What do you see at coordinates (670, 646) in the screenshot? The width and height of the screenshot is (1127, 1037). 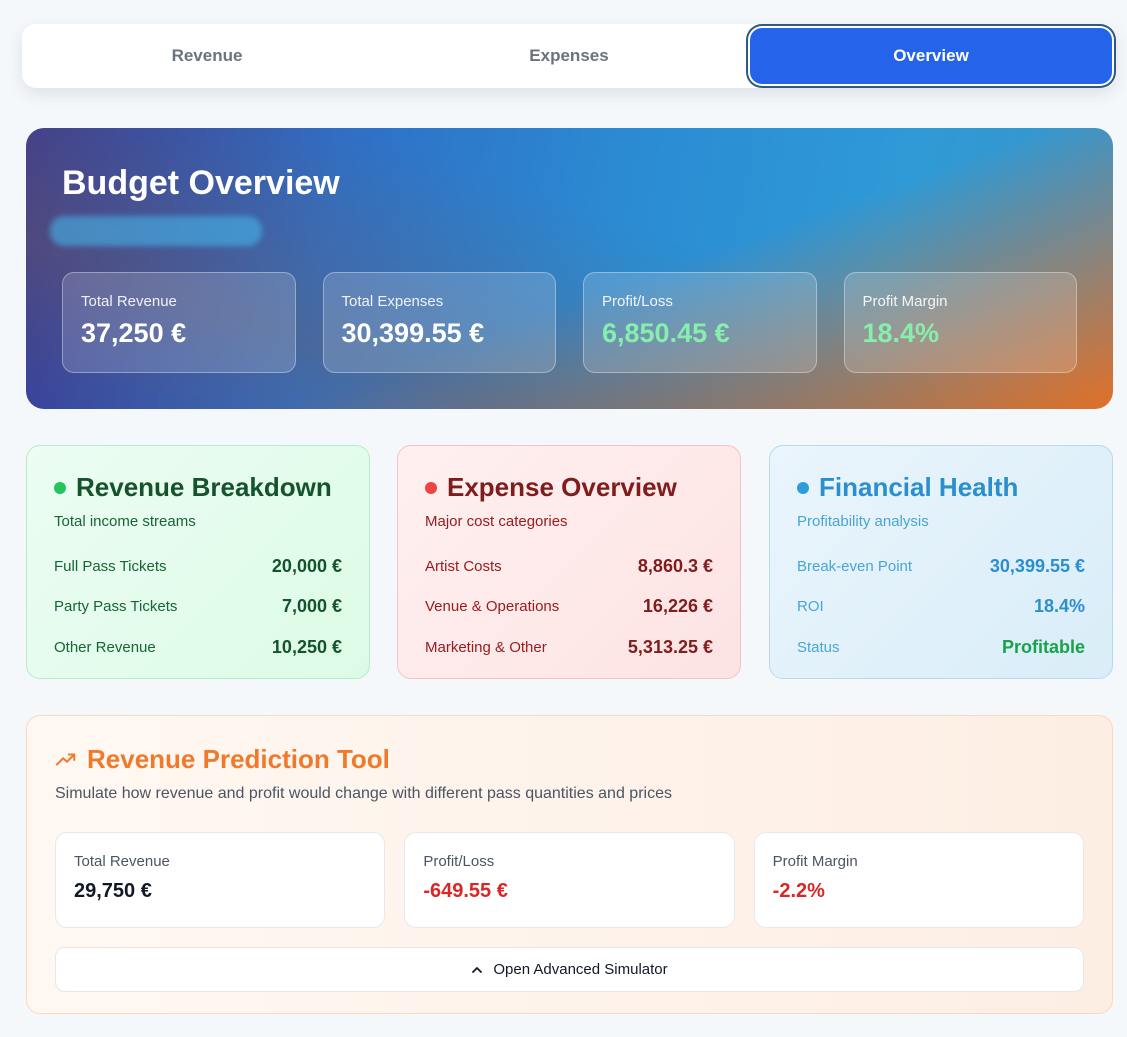 I see `row-value: 5,313.25 €` at bounding box center [670, 646].